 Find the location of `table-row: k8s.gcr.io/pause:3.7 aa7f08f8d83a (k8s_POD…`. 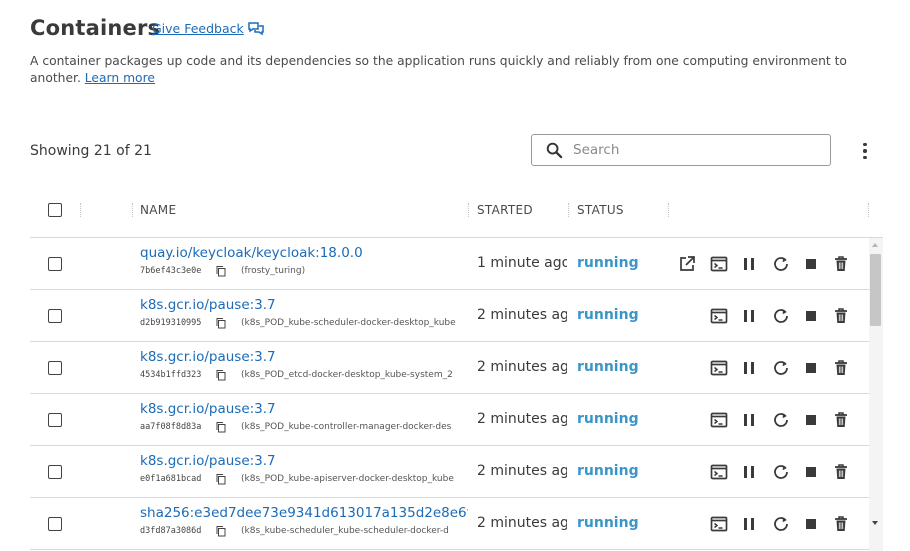

table-row: k8s.gcr.io/pause:3.7 aa7f08f8d83a (k8s_POD… is located at coordinates (449, 420).